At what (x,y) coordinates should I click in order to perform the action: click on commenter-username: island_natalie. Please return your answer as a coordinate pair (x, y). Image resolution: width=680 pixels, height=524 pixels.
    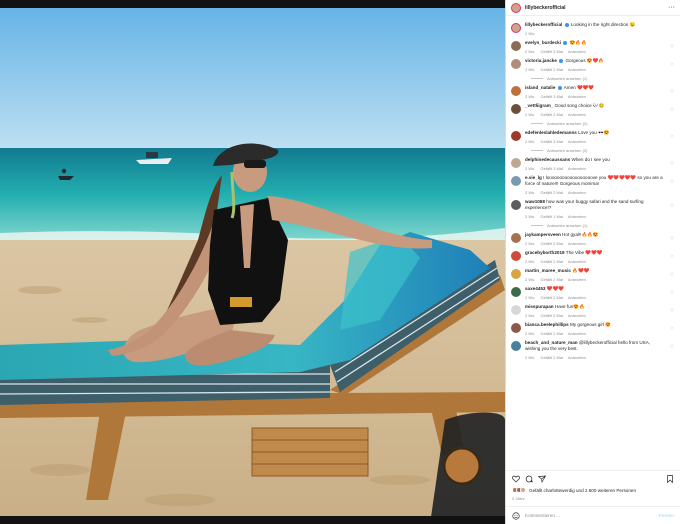
    Looking at the image, I should click on (540, 87).